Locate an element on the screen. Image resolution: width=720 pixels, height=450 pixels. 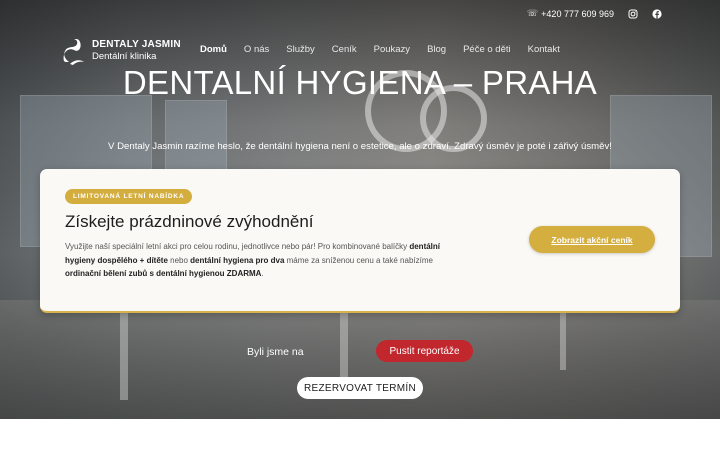
nav-item-cenik: Ceník is located at coordinates (344, 49).